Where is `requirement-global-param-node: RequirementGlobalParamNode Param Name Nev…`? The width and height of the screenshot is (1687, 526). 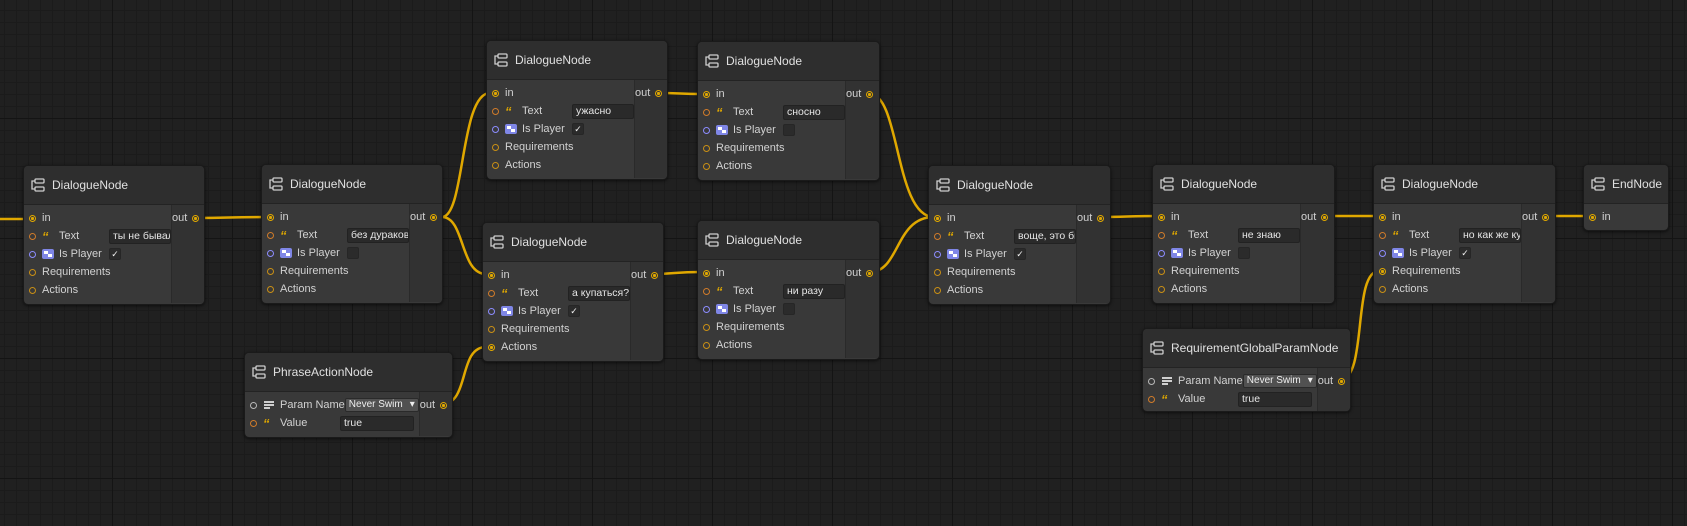 requirement-global-param-node: RequirementGlobalParamNode Param Name Nev… is located at coordinates (1246, 370).